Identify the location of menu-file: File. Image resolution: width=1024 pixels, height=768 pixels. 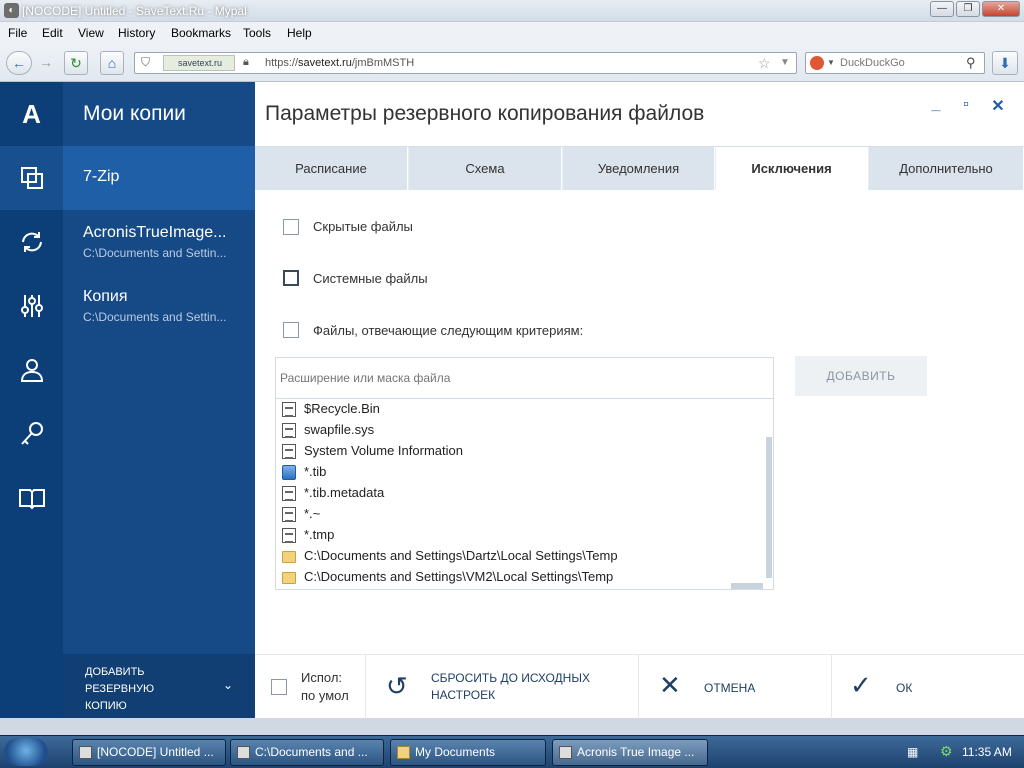
(17, 33).